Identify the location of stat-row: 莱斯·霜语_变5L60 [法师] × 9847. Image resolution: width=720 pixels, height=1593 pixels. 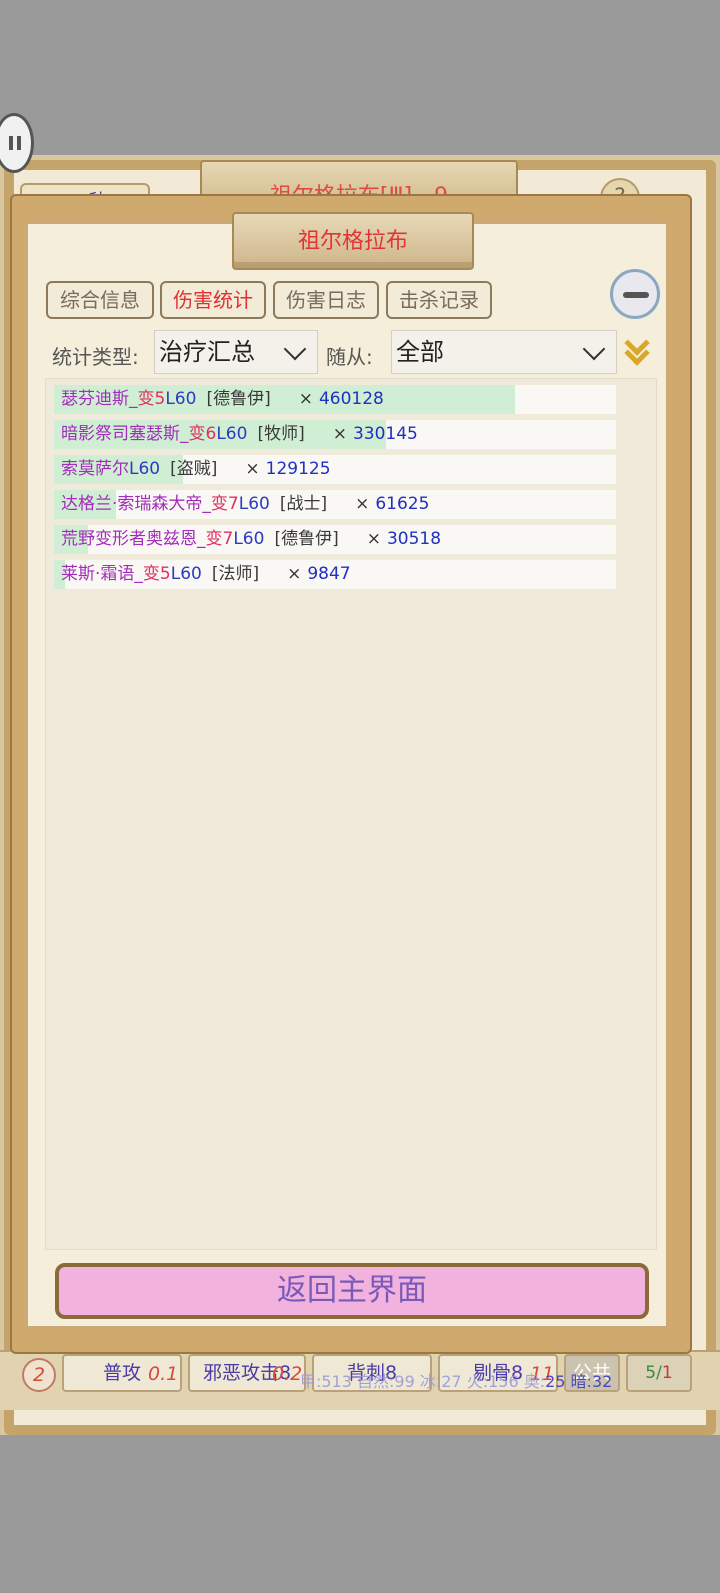
(335, 574).